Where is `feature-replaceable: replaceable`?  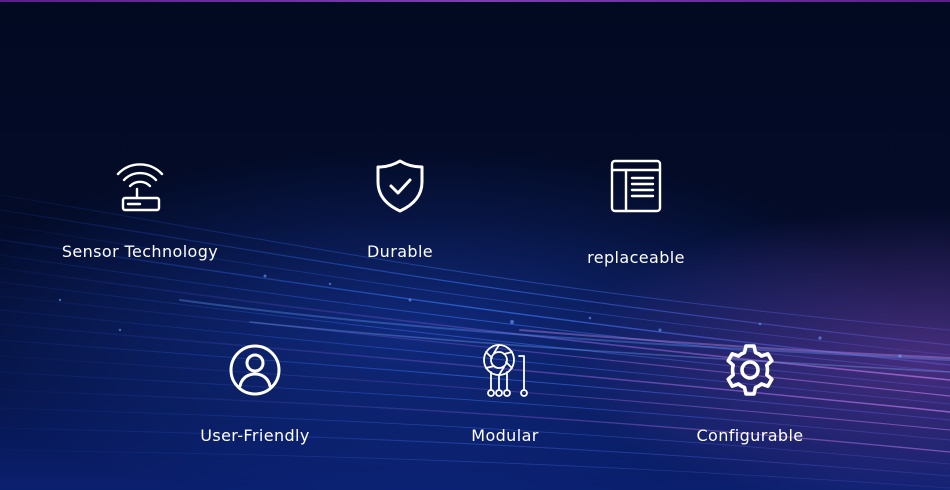 feature-replaceable: replaceable is located at coordinates (636, 213).